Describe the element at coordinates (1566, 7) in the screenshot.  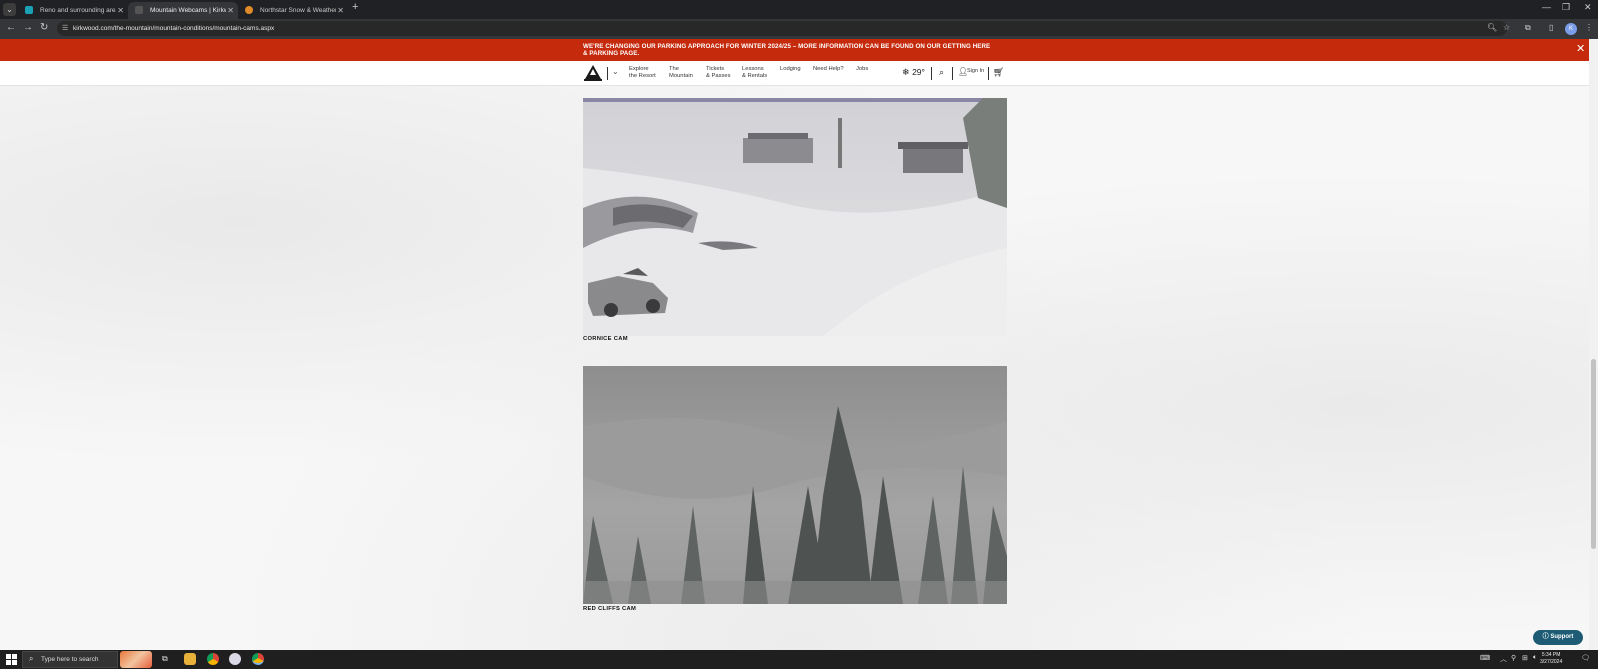
I see `restore-icon: ❐` at that location.